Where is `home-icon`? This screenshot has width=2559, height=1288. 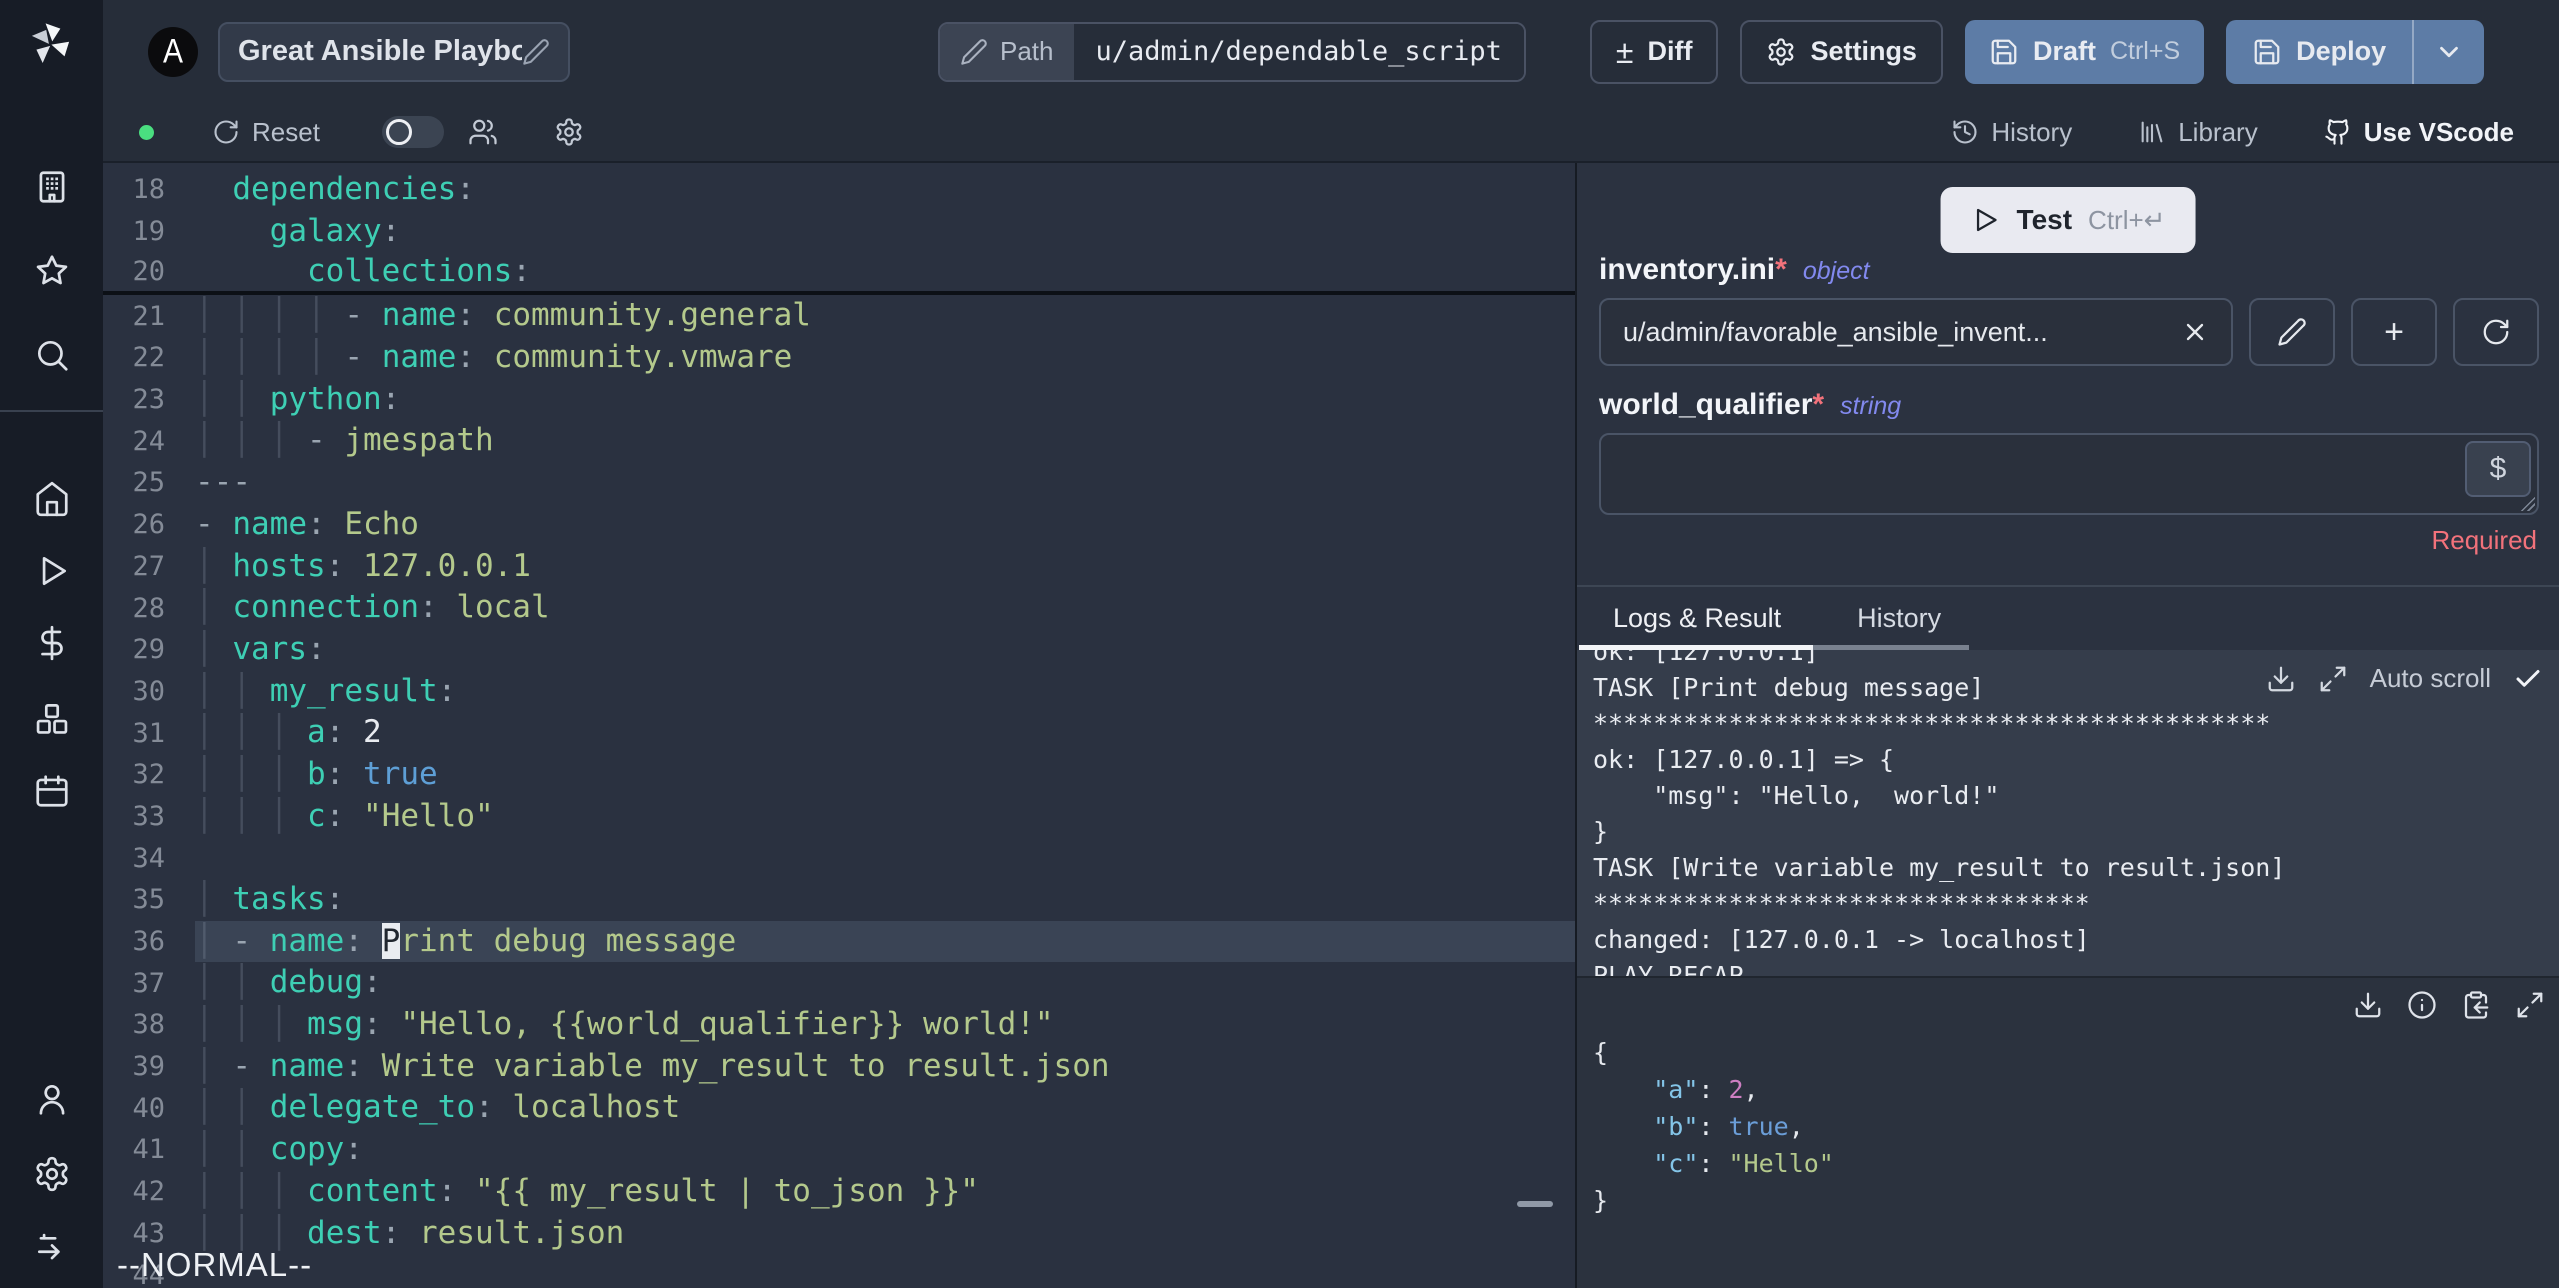
home-icon is located at coordinates (52, 499).